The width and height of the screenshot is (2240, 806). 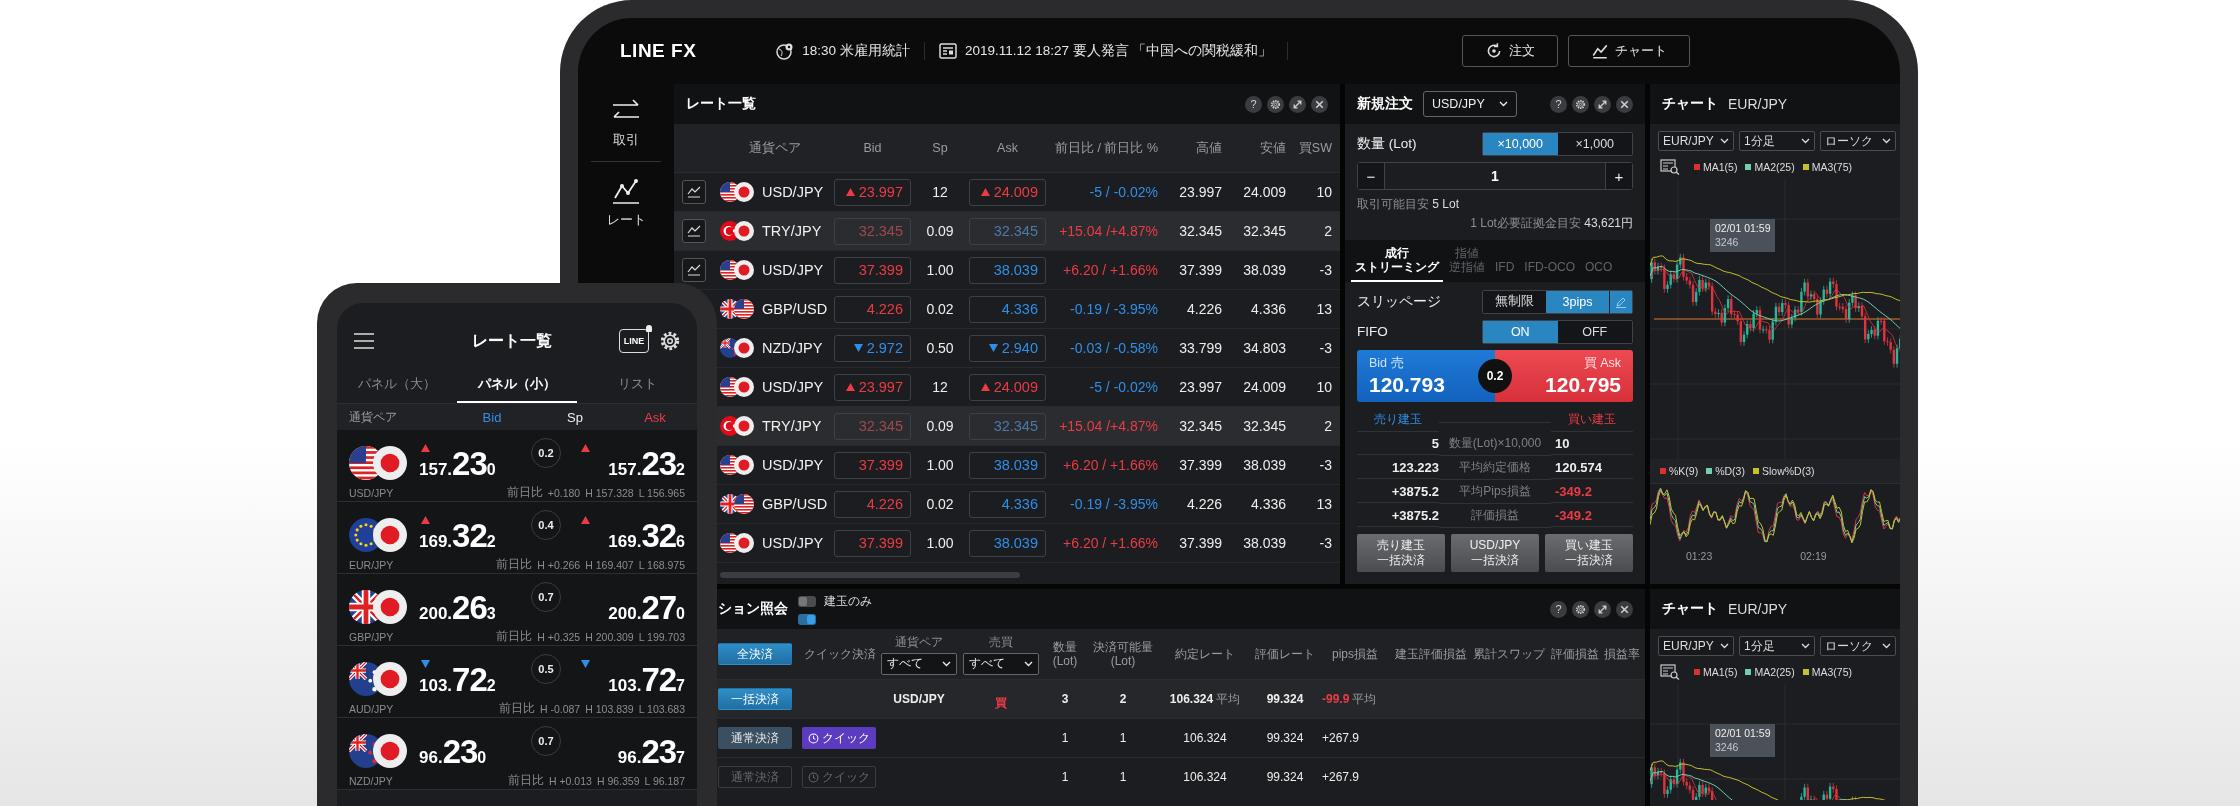 What do you see at coordinates (1495, 552) in the screenshot?
I see `bulk-close-button: USD/JPY 一括決済` at bounding box center [1495, 552].